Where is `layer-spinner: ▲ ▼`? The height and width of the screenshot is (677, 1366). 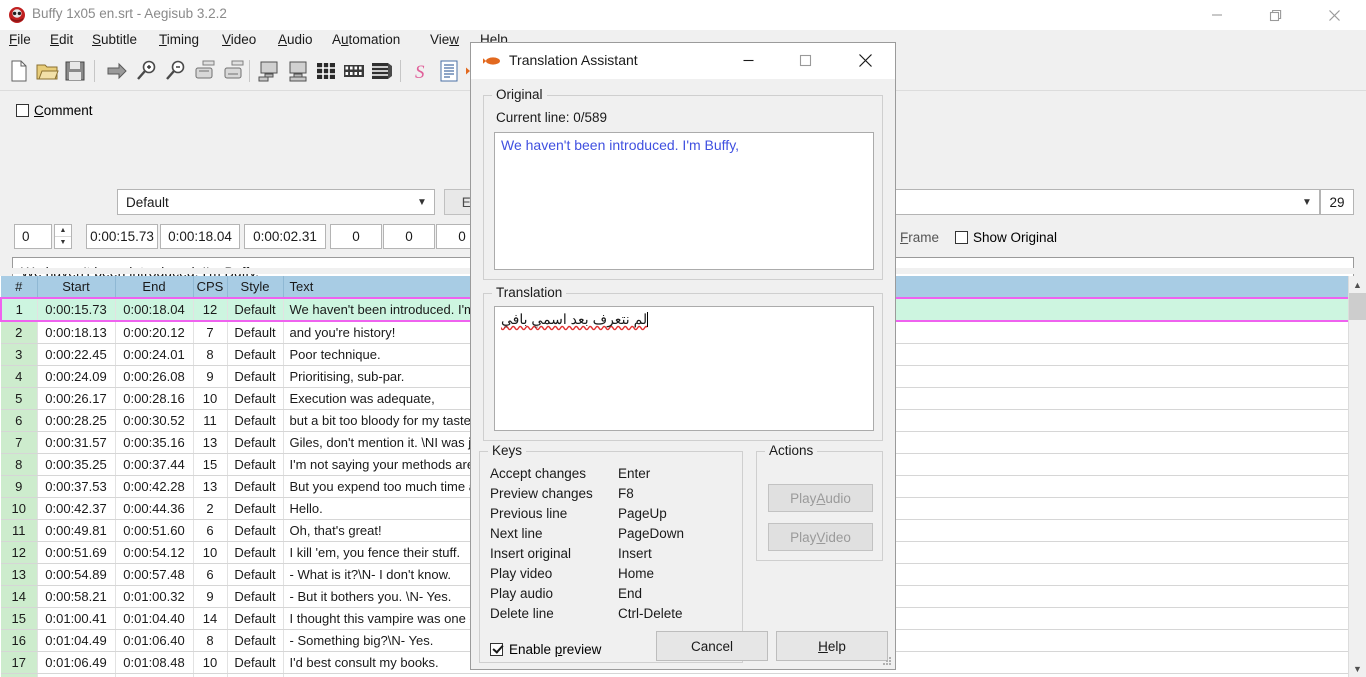 layer-spinner: ▲ ▼ is located at coordinates (63, 236).